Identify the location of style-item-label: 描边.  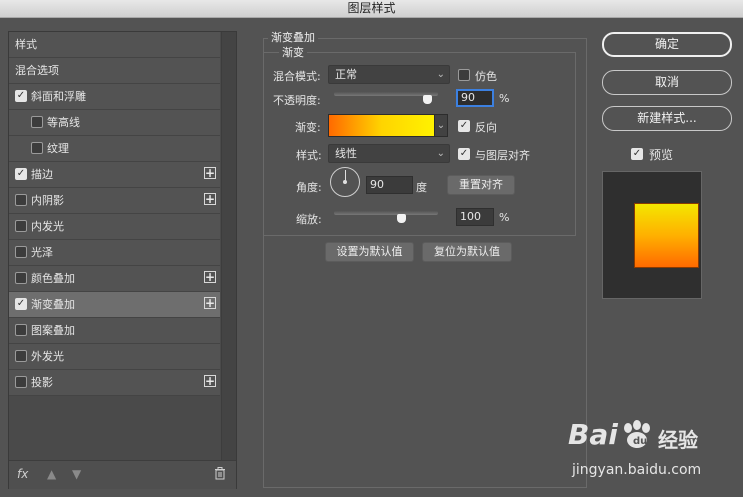
(42, 174).